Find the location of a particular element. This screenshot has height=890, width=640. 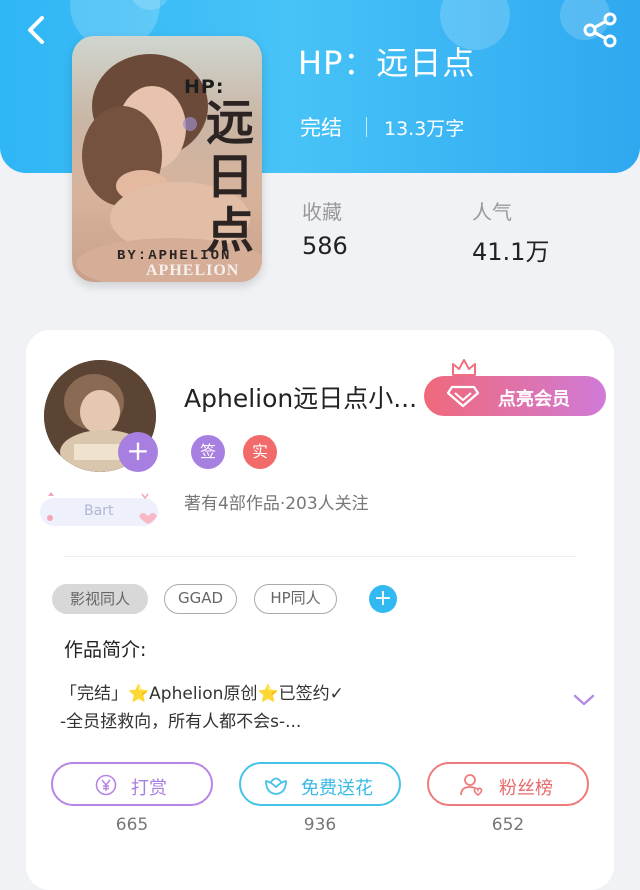

cover-title: 远日点 is located at coordinates (230, 177).